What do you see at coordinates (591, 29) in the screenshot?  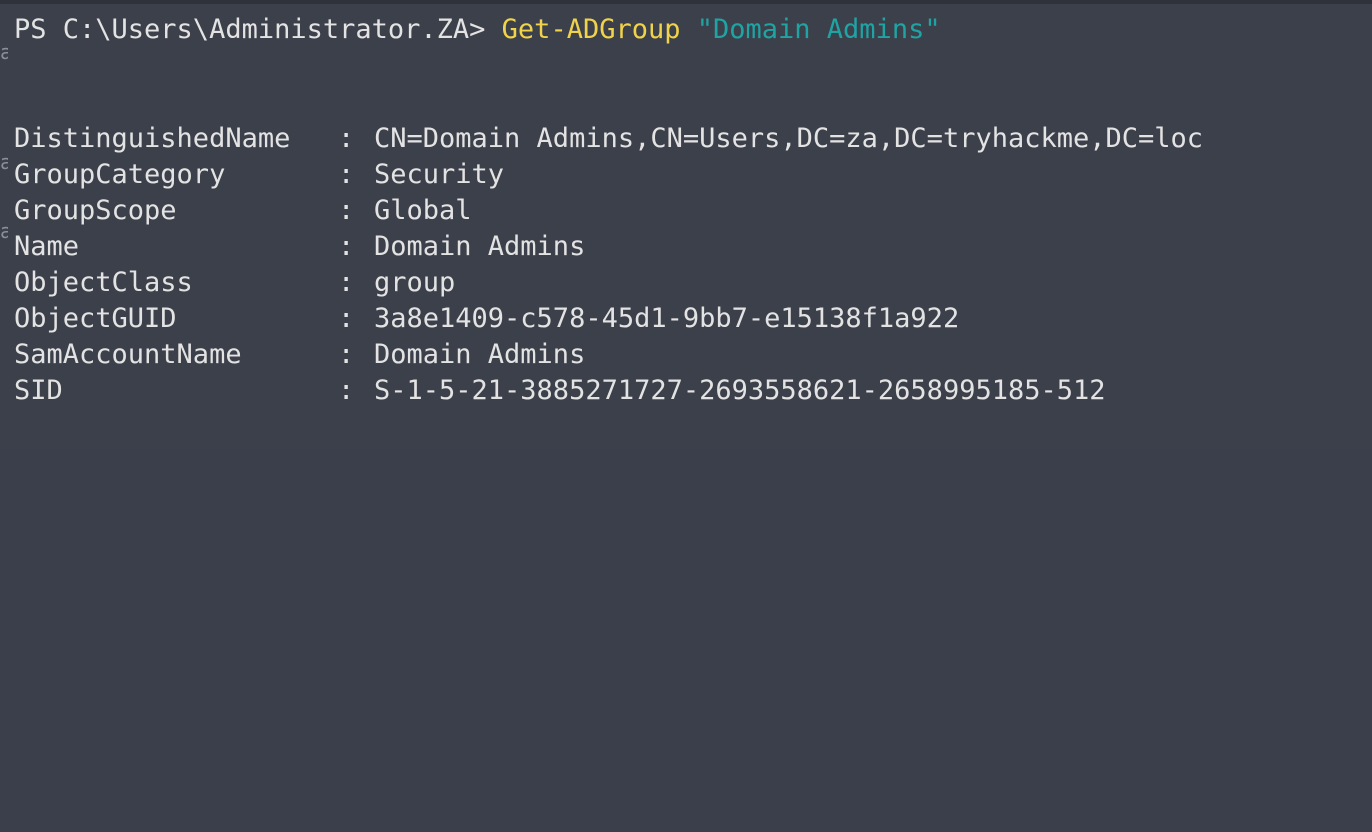 I see `cmdlet-name: Get-ADGroup` at bounding box center [591, 29].